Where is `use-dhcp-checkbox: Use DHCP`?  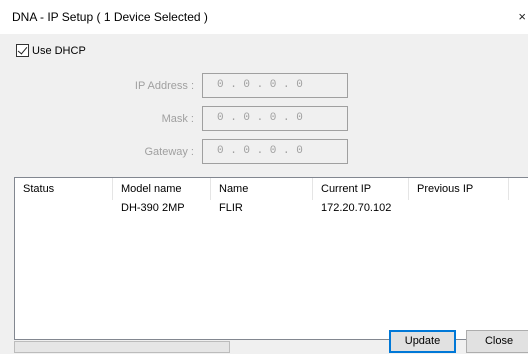
use-dhcp-checkbox: Use DHCP is located at coordinates (51, 50).